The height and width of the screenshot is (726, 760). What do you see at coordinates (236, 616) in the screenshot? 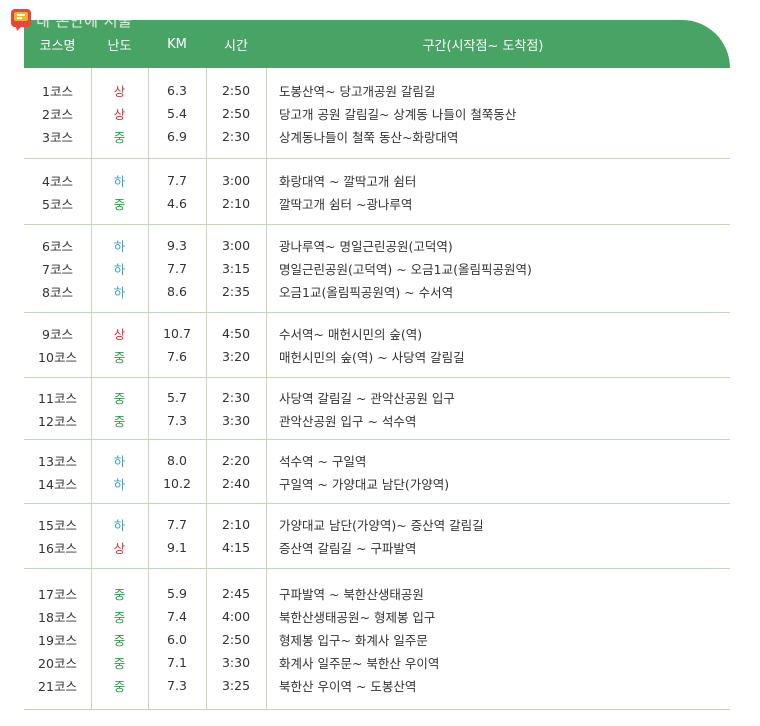
I see `cell-time: 4:00` at bounding box center [236, 616].